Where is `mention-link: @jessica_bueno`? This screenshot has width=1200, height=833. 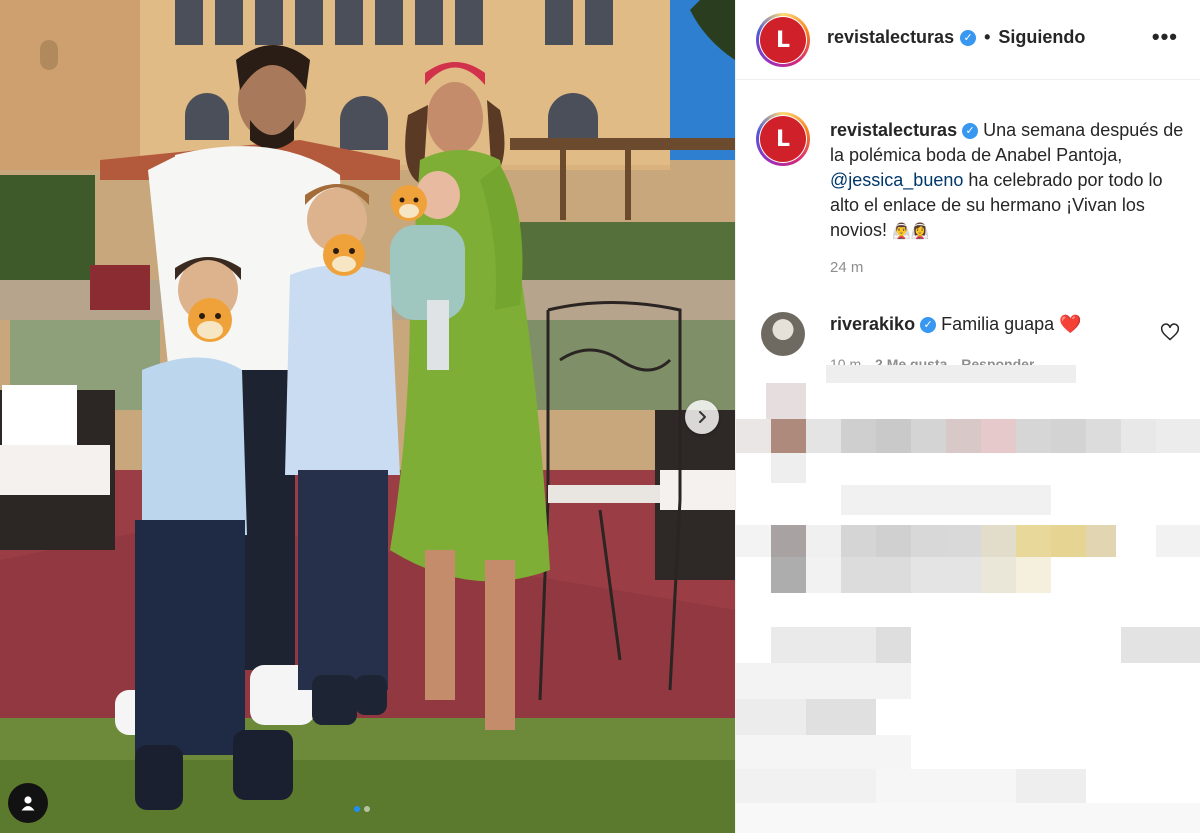
mention-link: @jessica_bueno is located at coordinates (896, 180).